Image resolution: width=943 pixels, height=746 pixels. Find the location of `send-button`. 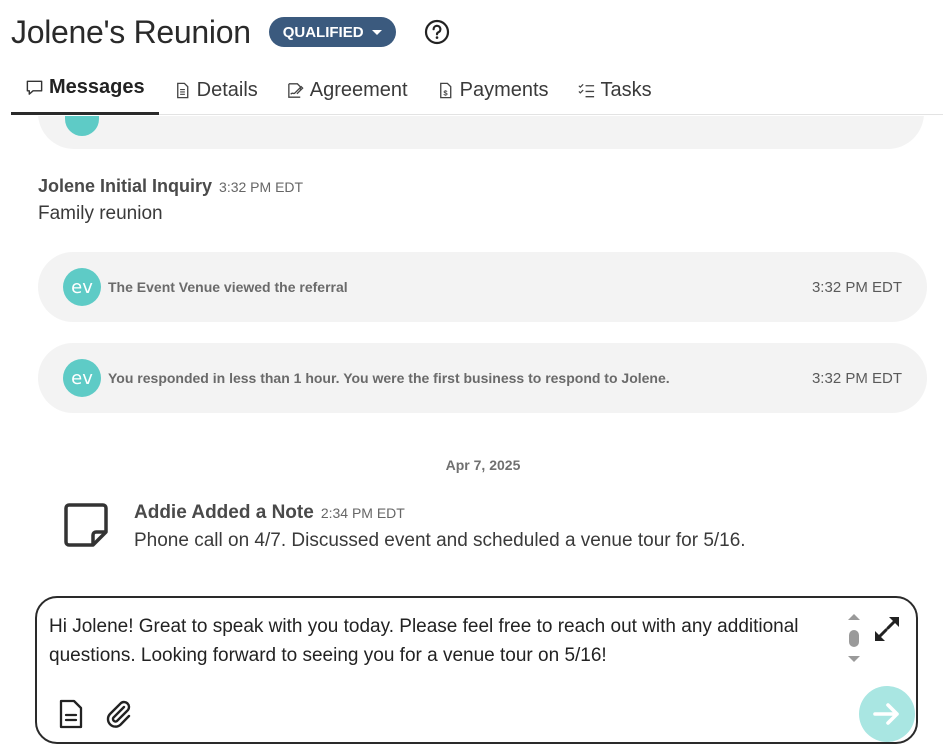

send-button is located at coordinates (887, 714).